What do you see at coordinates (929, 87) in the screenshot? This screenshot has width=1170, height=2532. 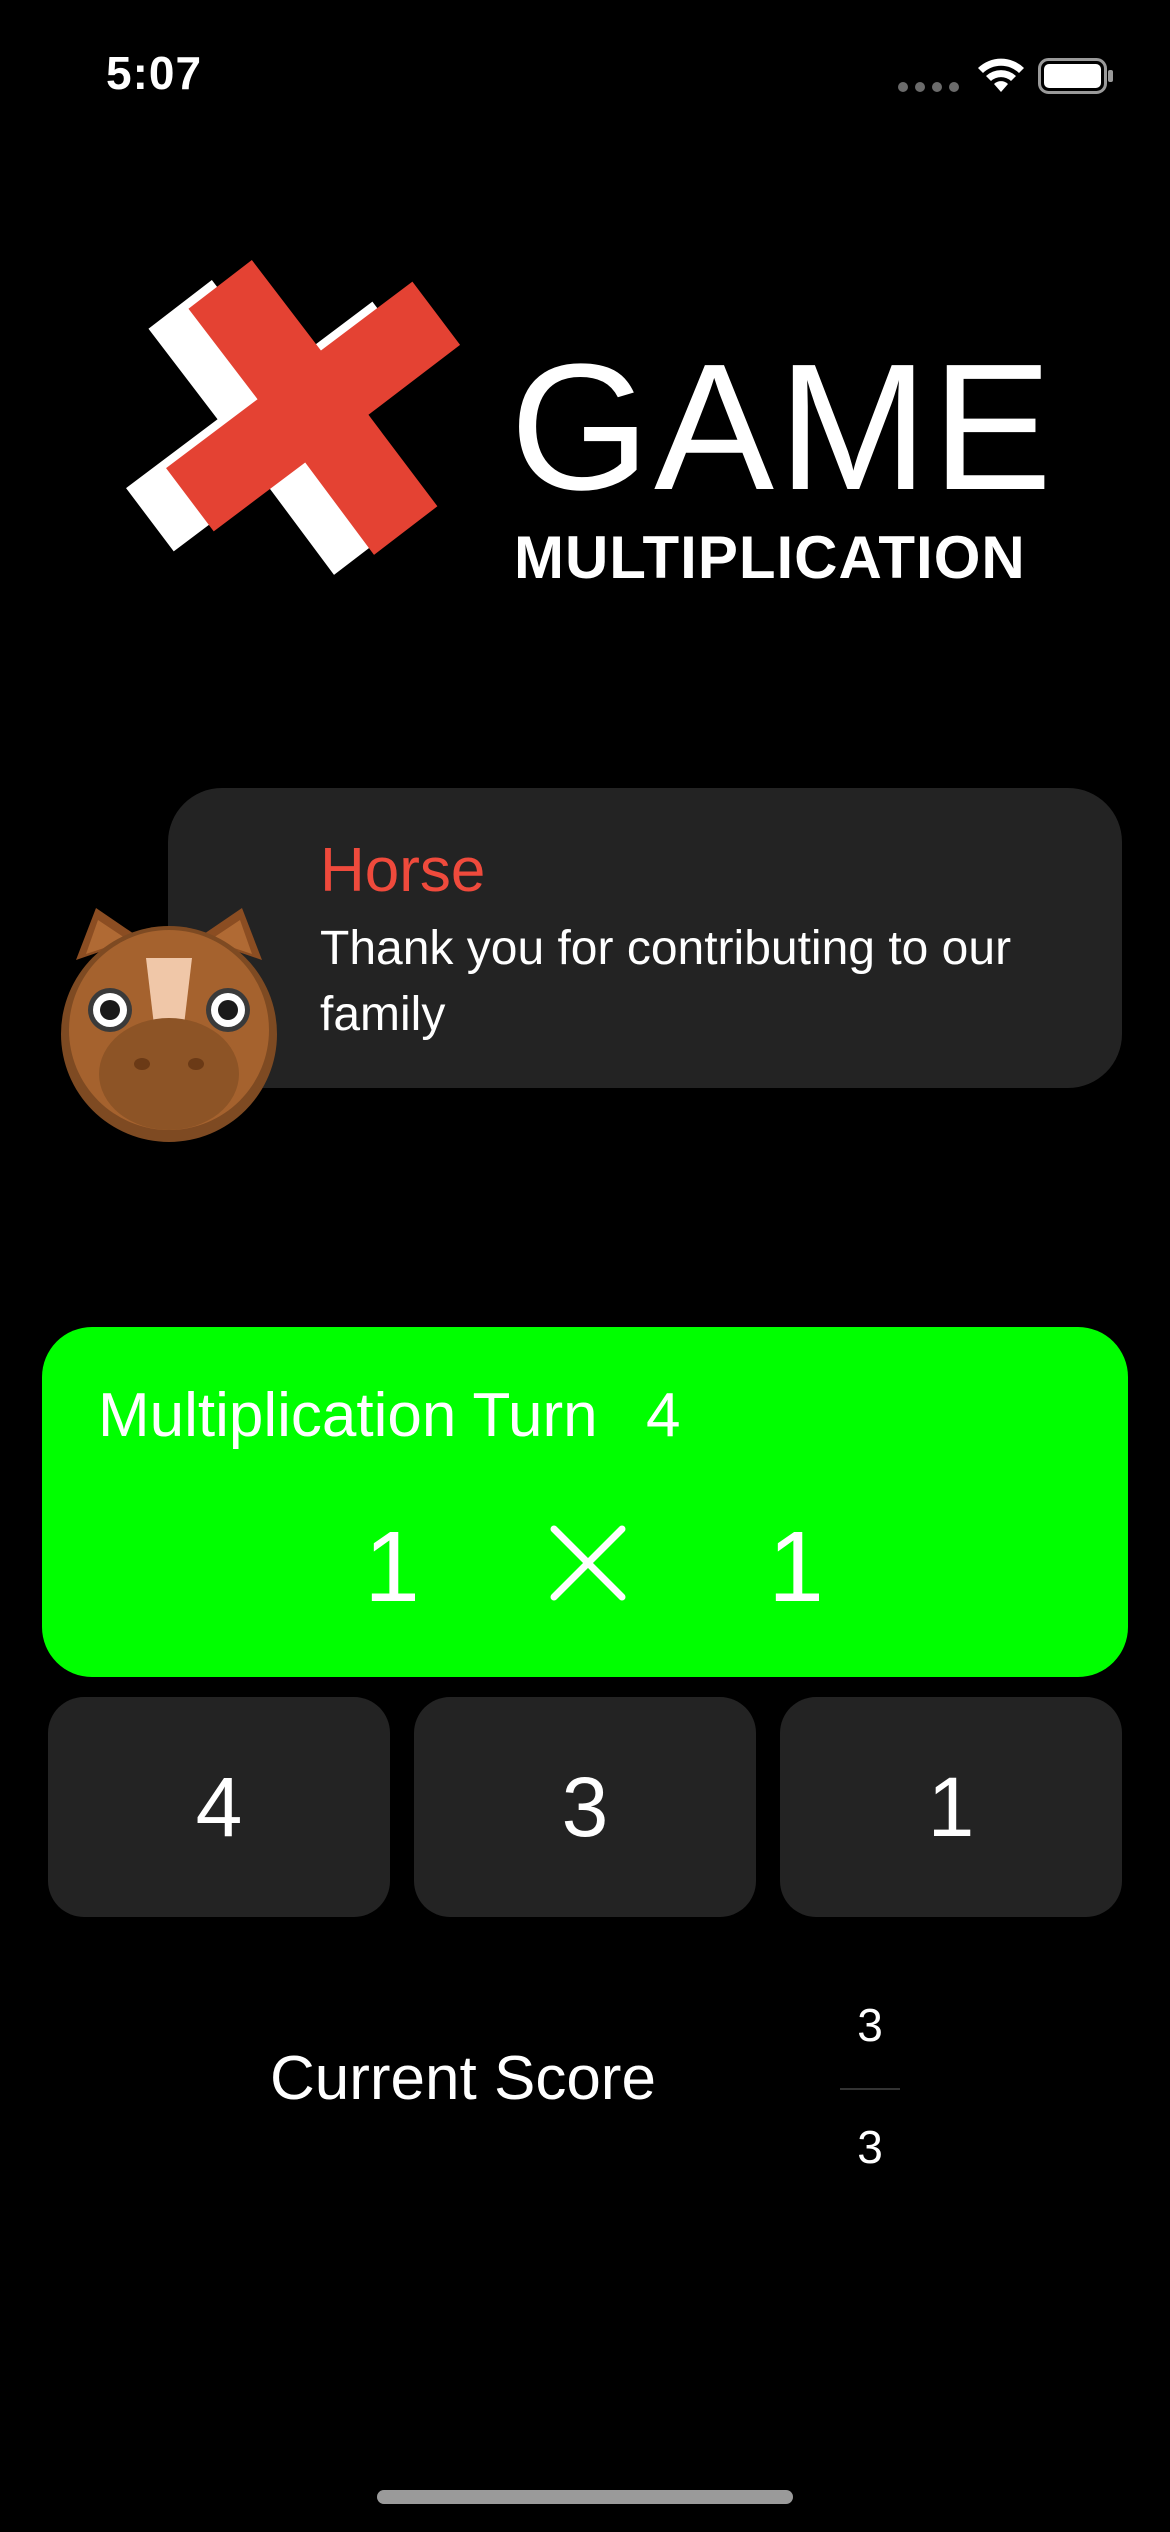 I see `signal-icon` at bounding box center [929, 87].